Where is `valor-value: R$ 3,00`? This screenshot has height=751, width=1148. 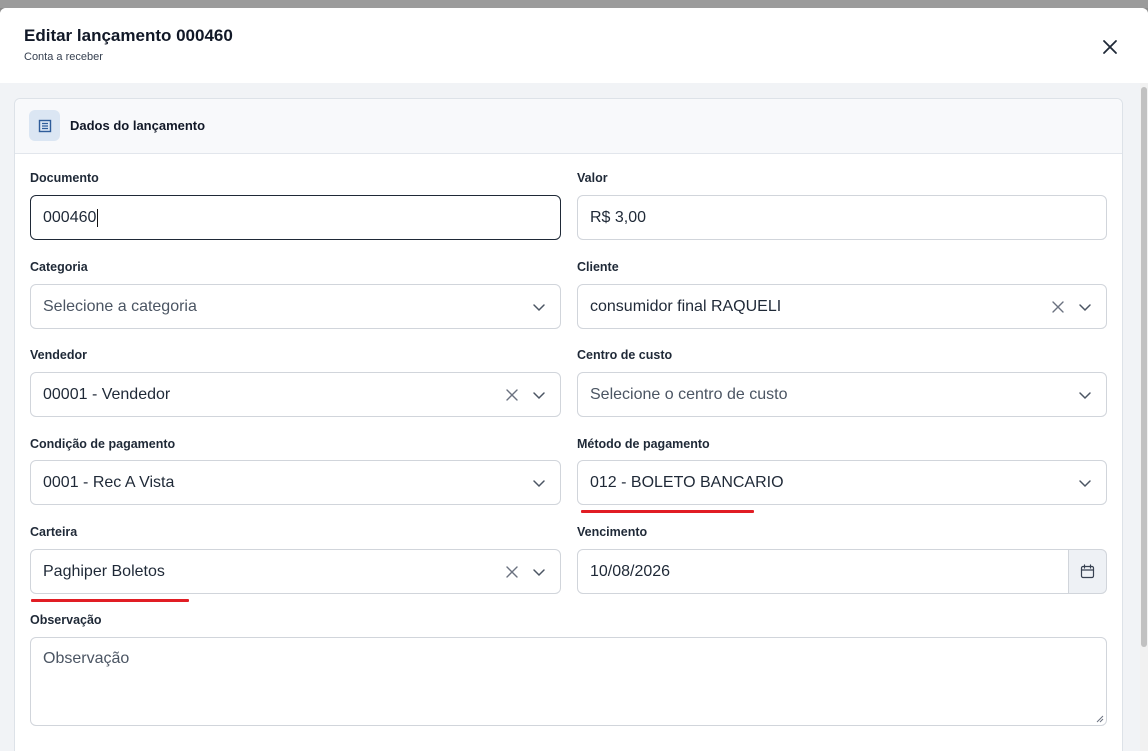
valor-value: R$ 3,00 is located at coordinates (618, 217).